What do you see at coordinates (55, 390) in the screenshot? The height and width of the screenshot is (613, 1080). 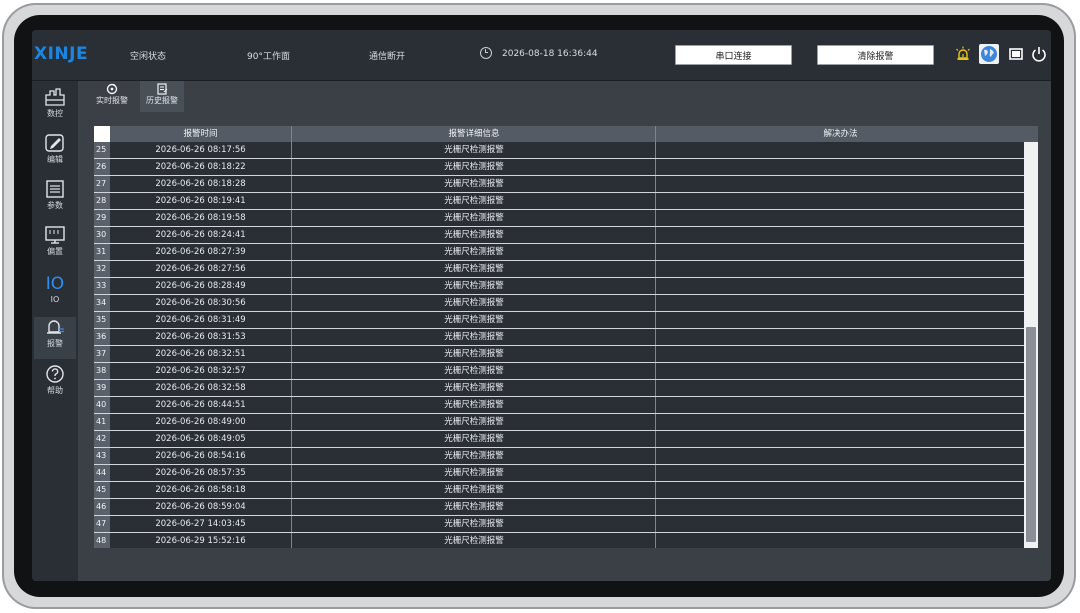 I see `sidebar-item-label: 帮助` at bounding box center [55, 390].